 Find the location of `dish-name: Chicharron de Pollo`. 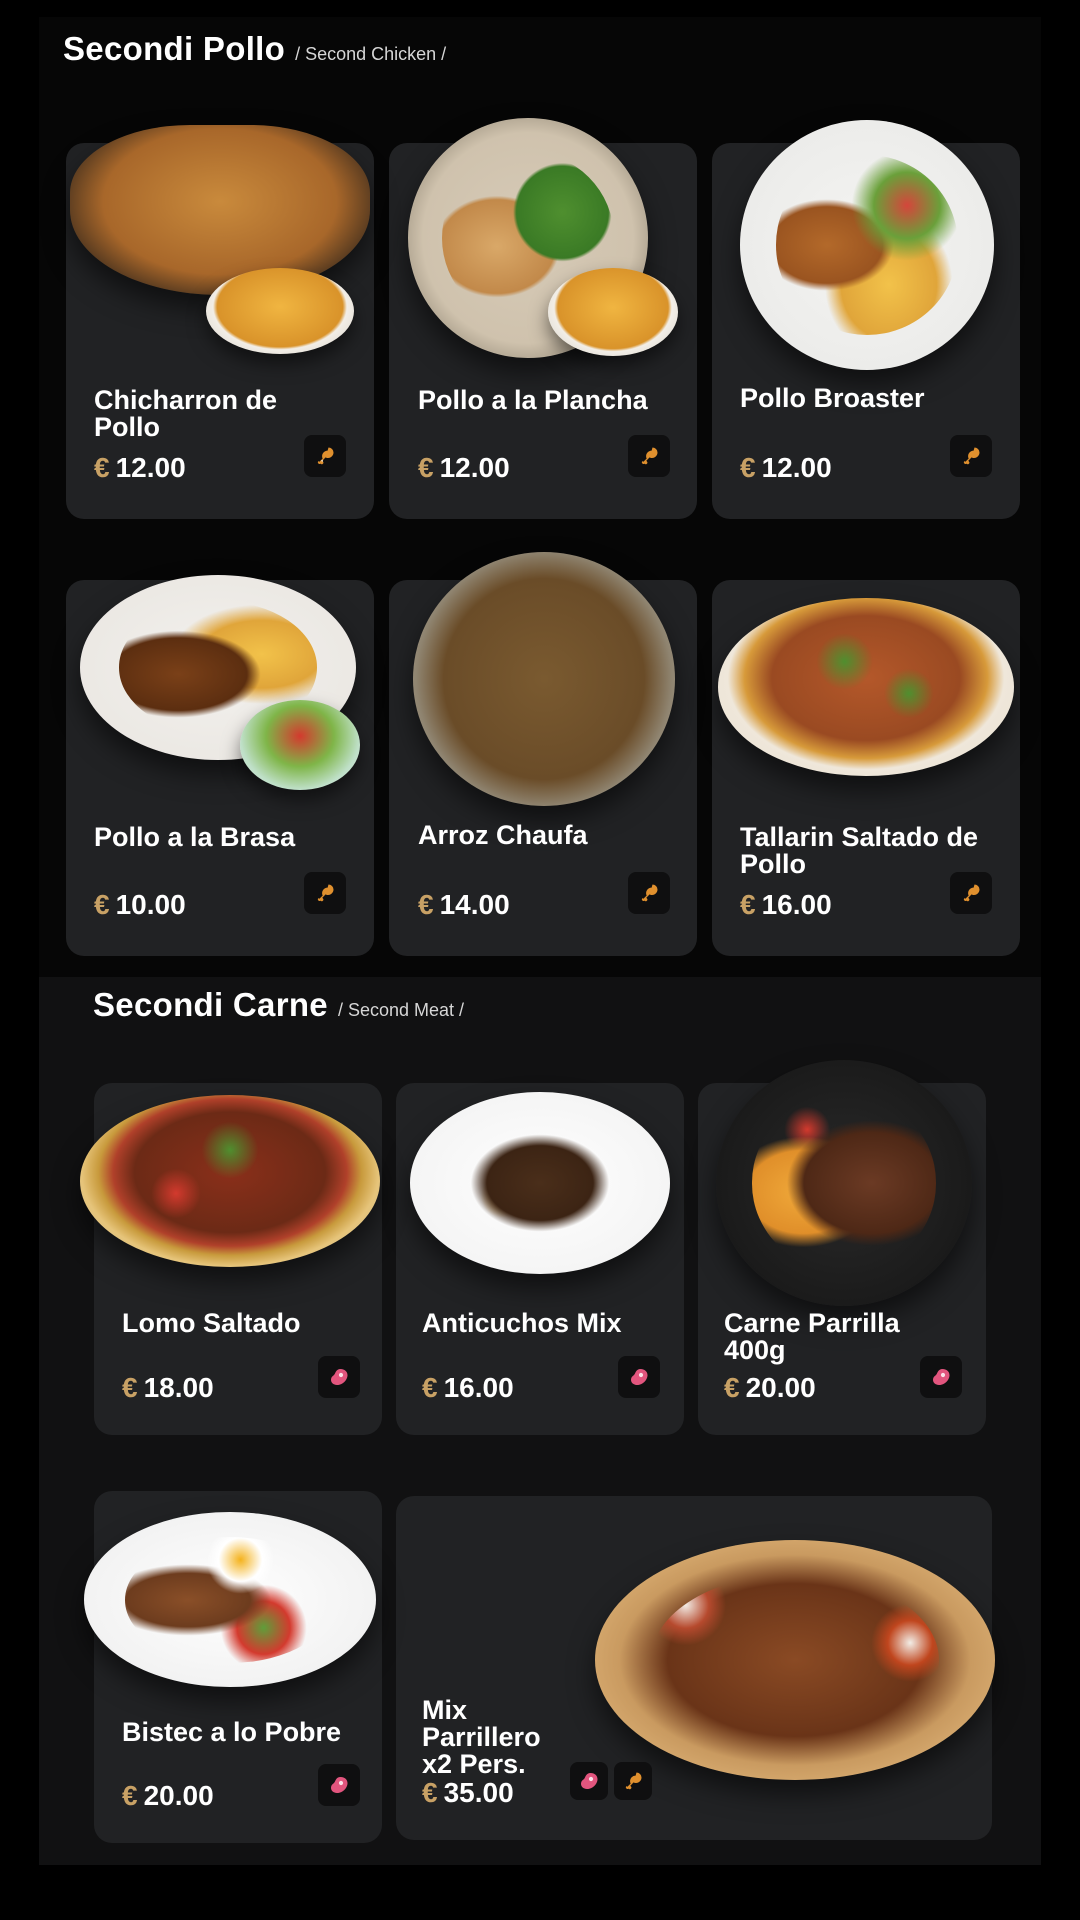

dish-name: Chicharron de Pollo is located at coordinates (186, 413).